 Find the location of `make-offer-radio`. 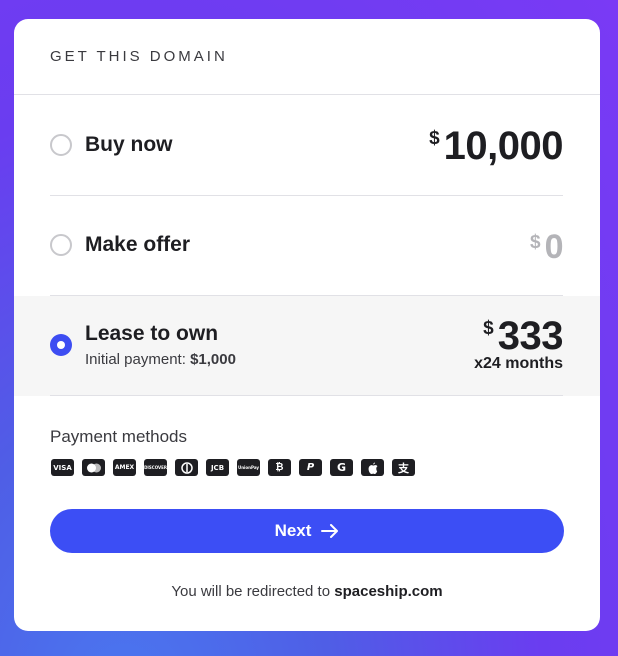

make-offer-radio is located at coordinates (61, 245).